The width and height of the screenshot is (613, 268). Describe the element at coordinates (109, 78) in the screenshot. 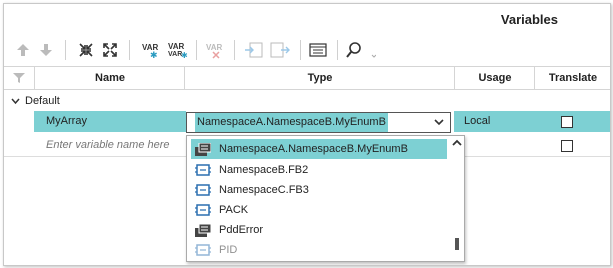

I see `column-header-name: Name` at that location.